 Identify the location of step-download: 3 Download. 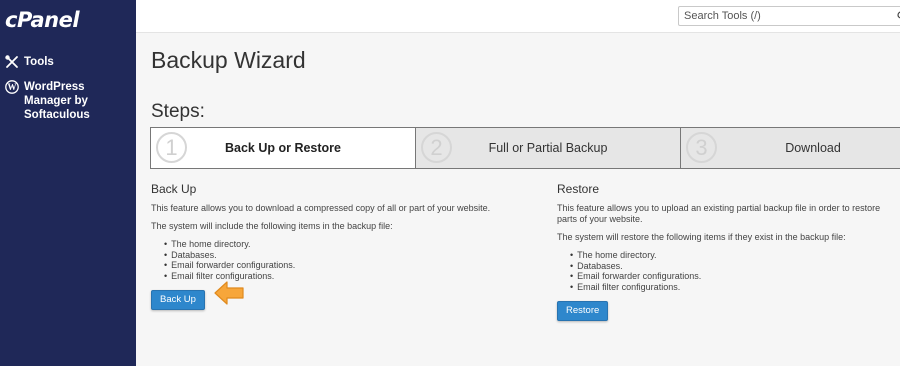
(790, 148).